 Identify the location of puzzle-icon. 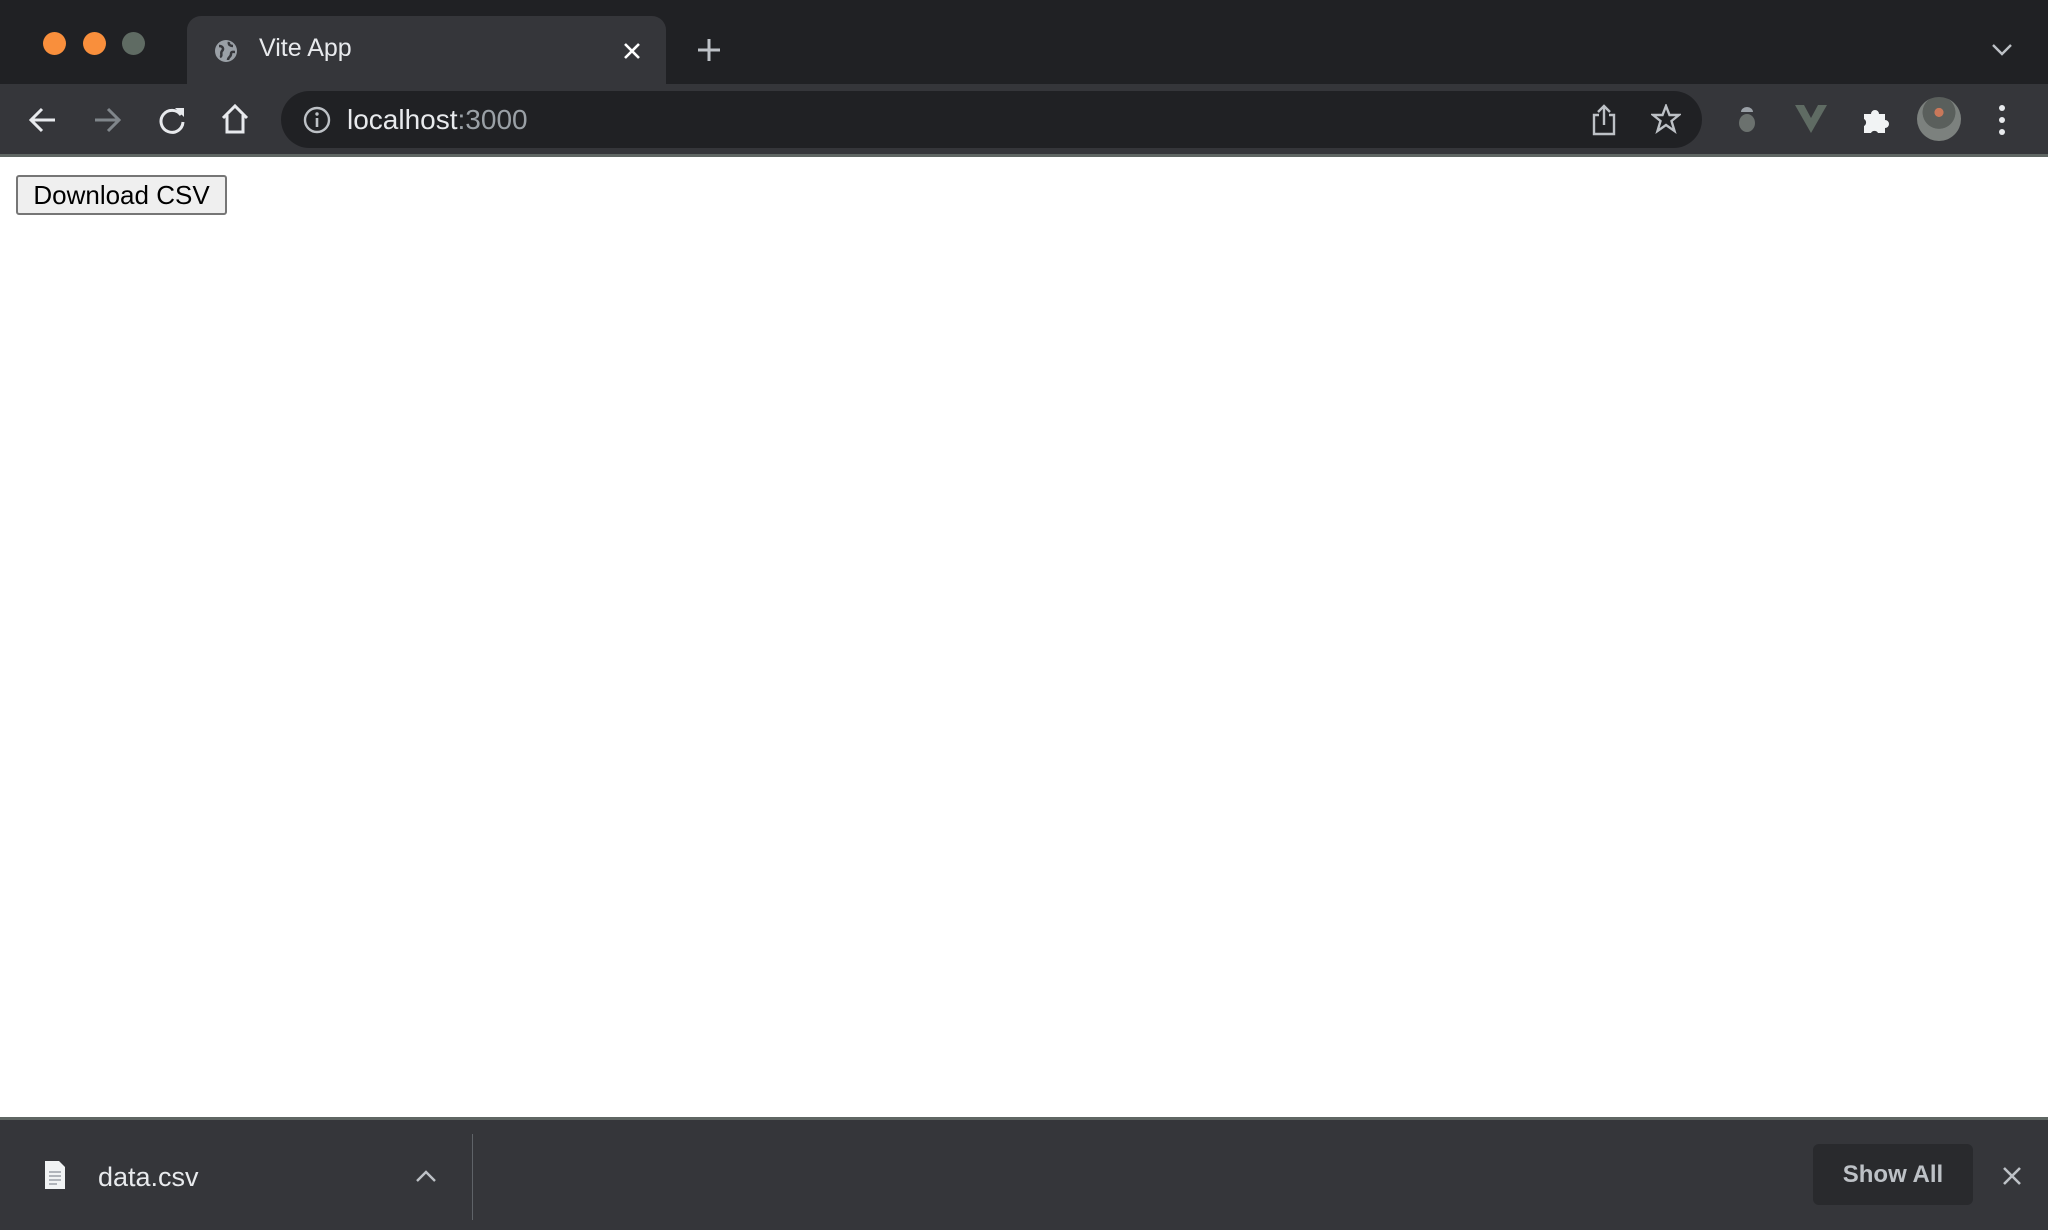
(1876, 120).